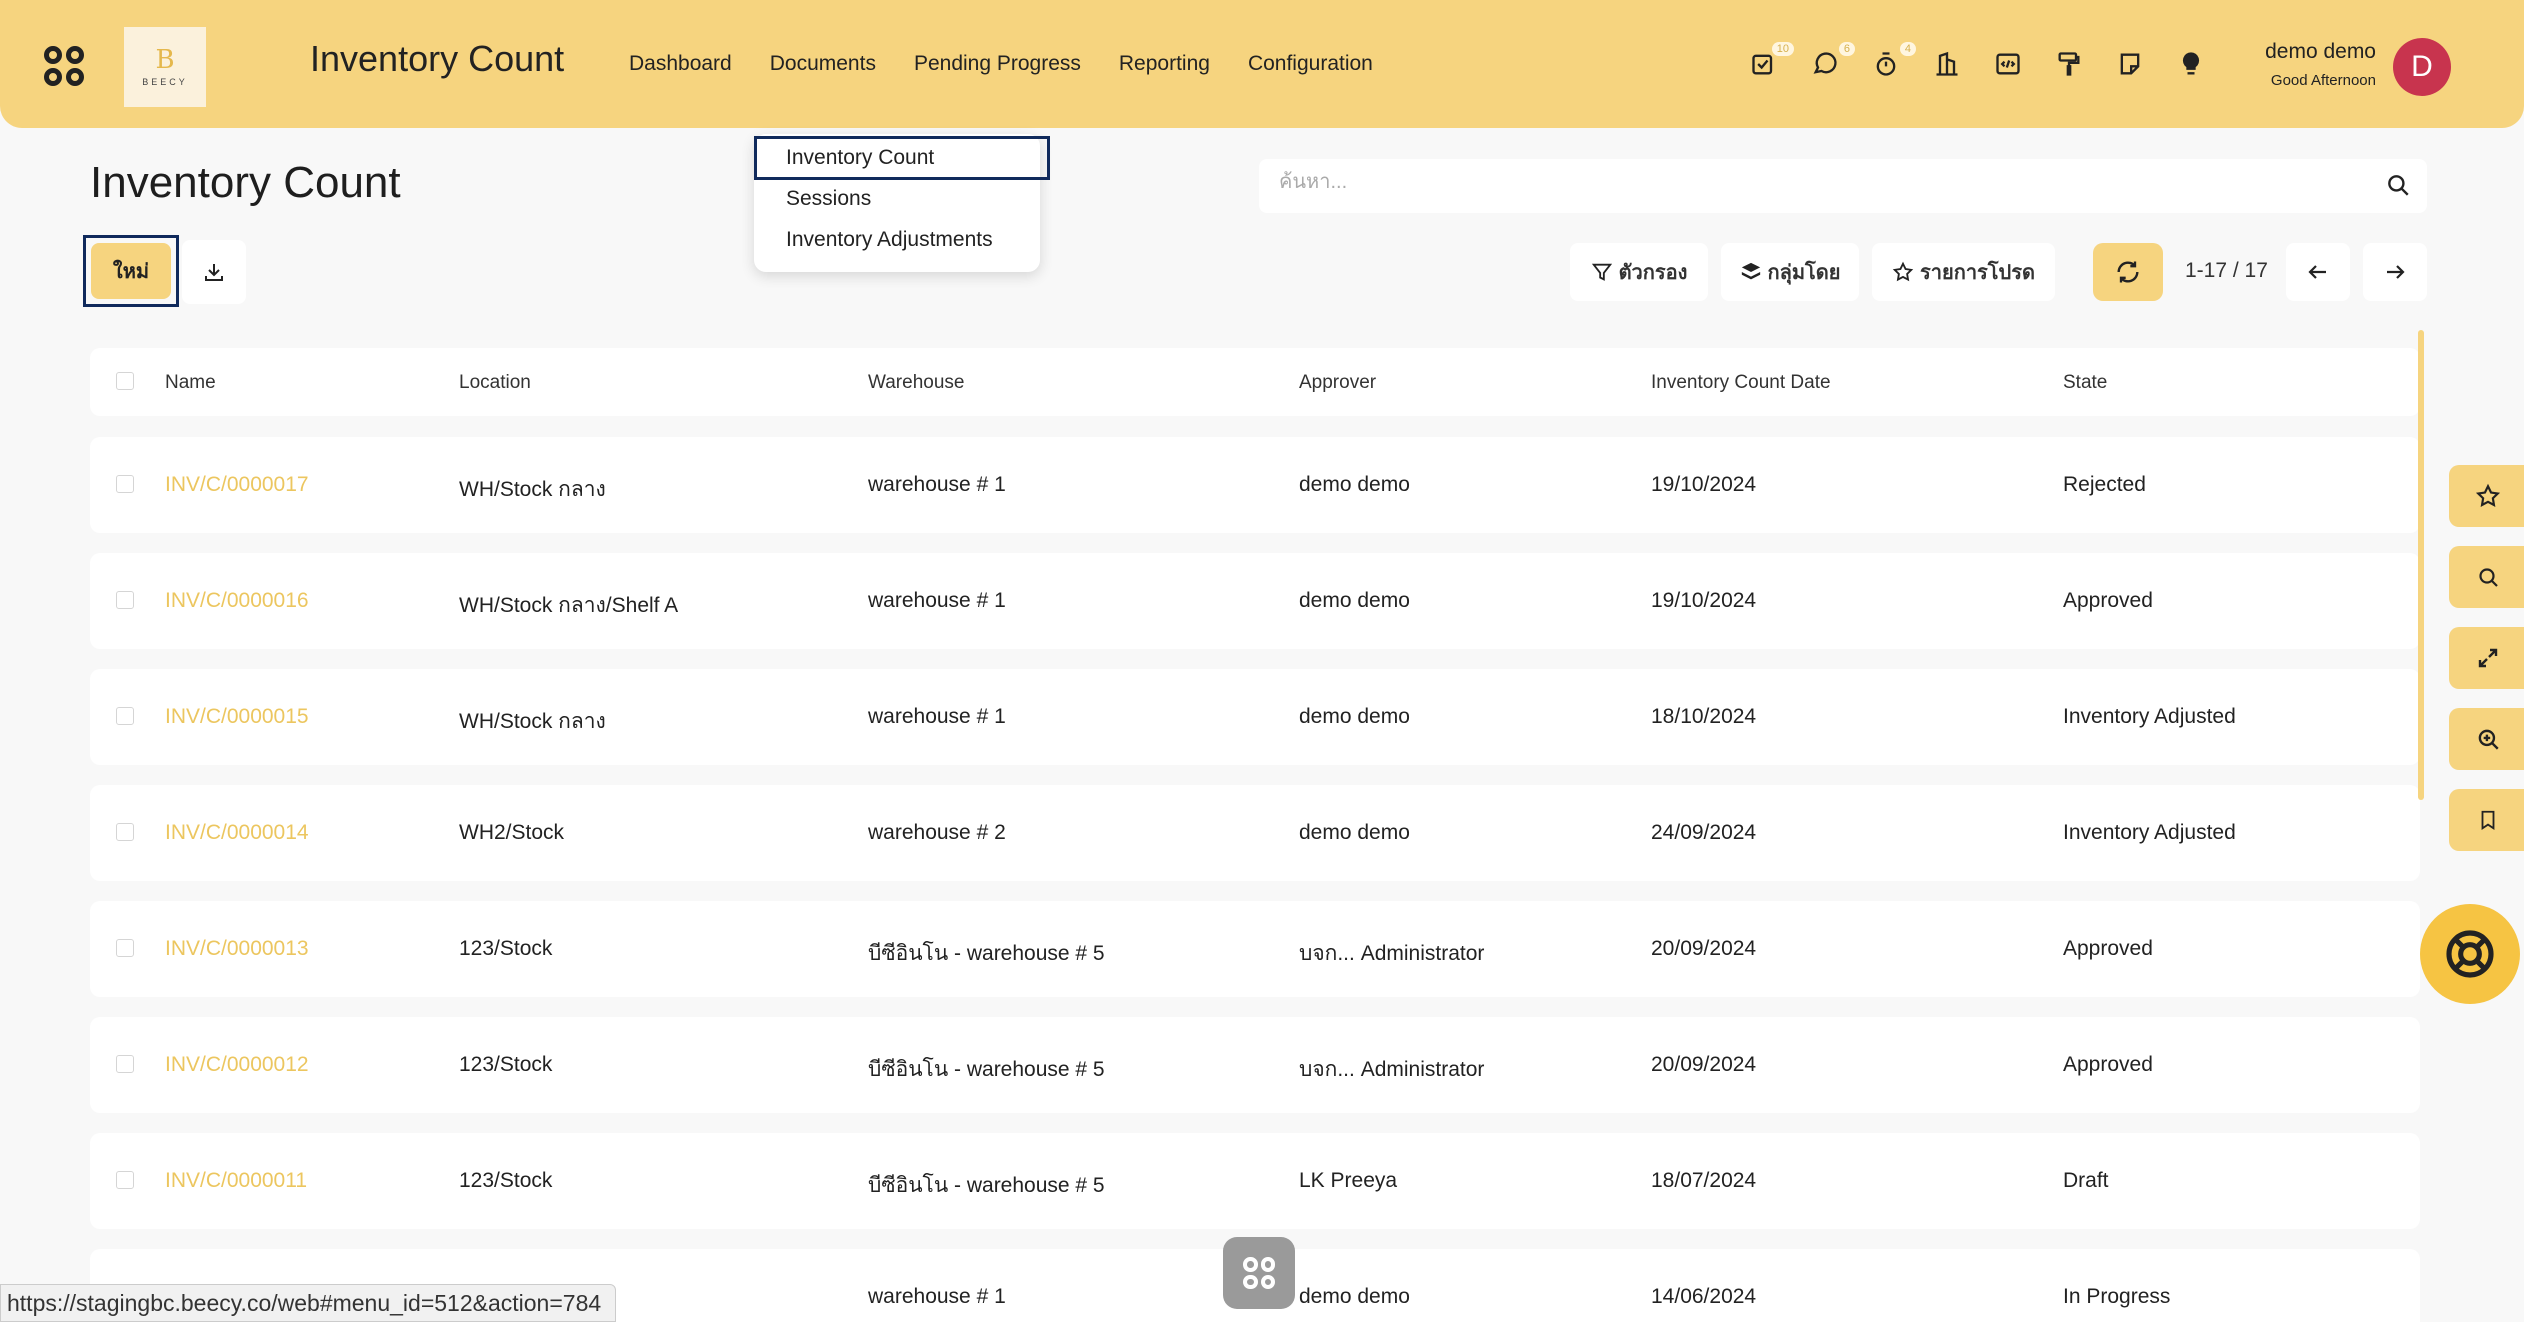 The image size is (2524, 1322). I want to click on nav-pending-progress: Pending Progress, so click(997, 64).